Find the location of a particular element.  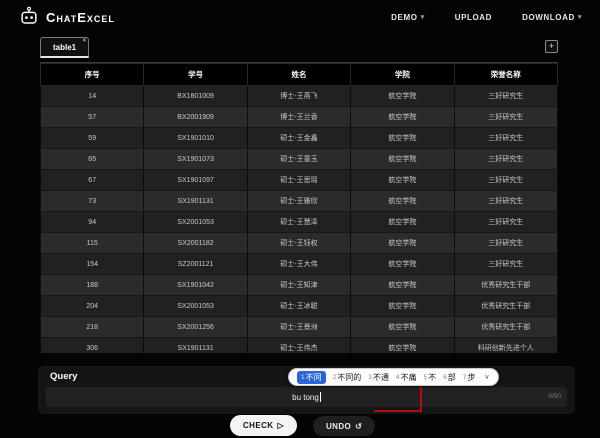

ime-candidate: 7步 is located at coordinates (469, 377).